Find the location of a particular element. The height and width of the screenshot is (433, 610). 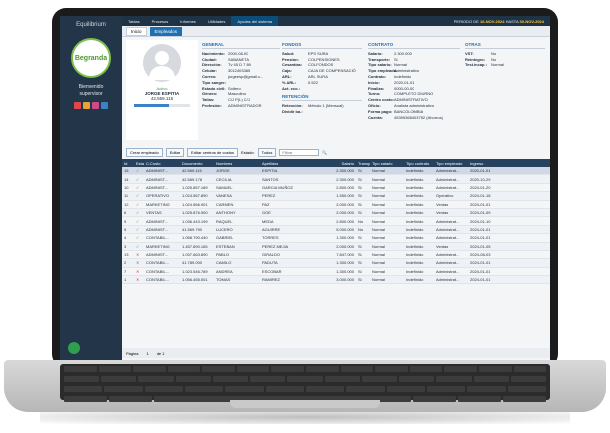

column-header: Tipo contrato is located at coordinates (419, 163).